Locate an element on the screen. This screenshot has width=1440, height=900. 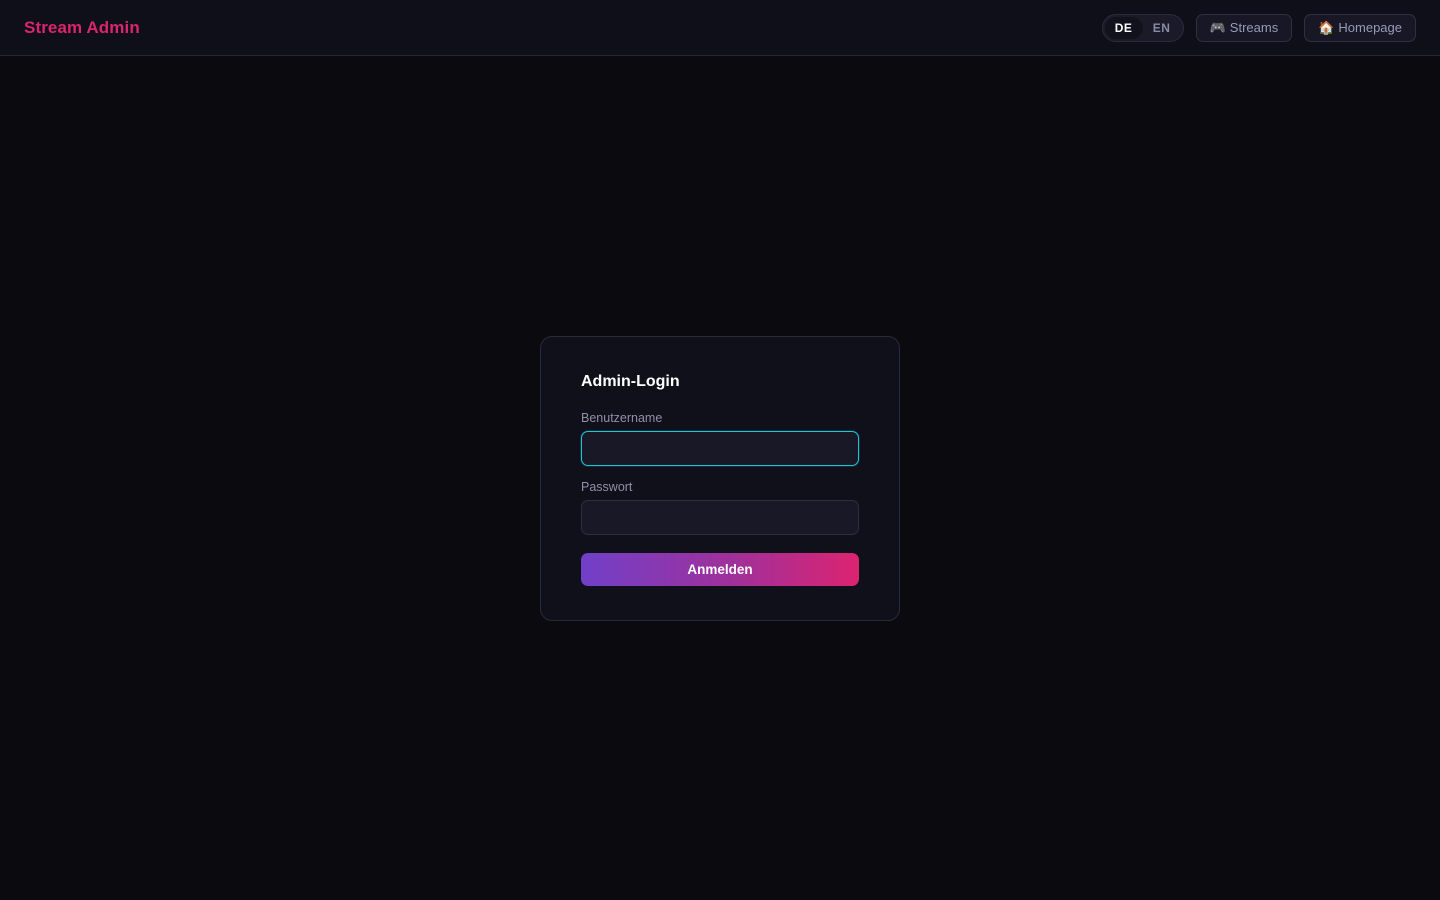
homepage-button: 🏠 Homepage is located at coordinates (1360, 27).